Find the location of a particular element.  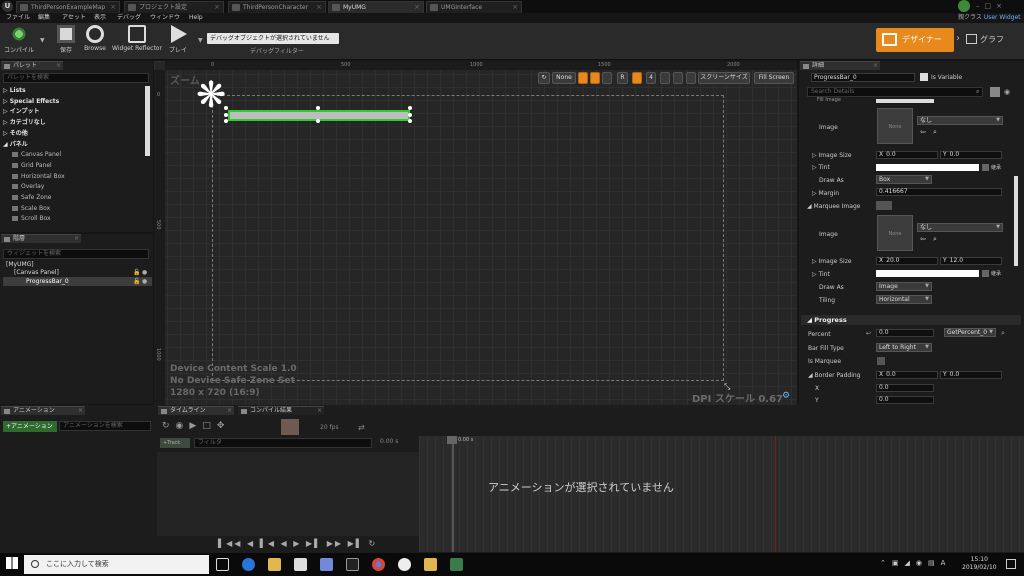

palette-widget-item: Scale Box is located at coordinates (31, 209).